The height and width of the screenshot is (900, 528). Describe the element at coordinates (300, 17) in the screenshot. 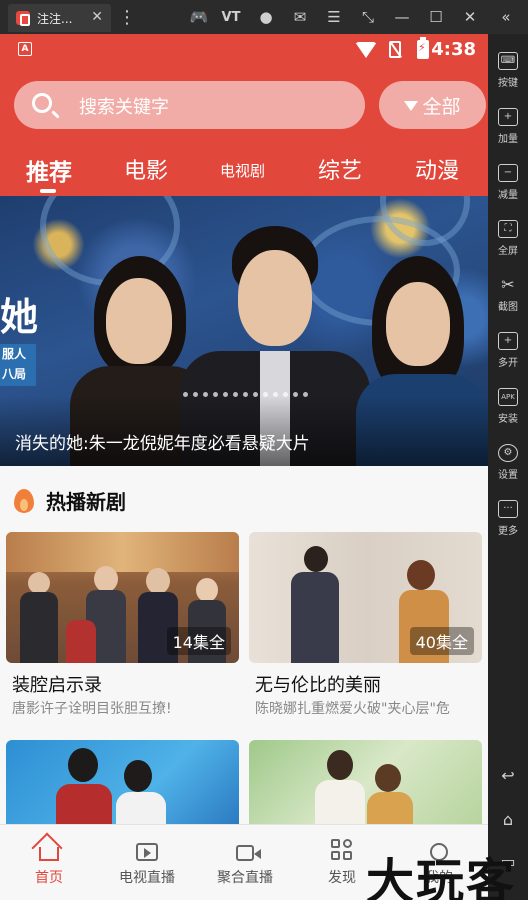

I see `mail-icon: ✉` at that location.